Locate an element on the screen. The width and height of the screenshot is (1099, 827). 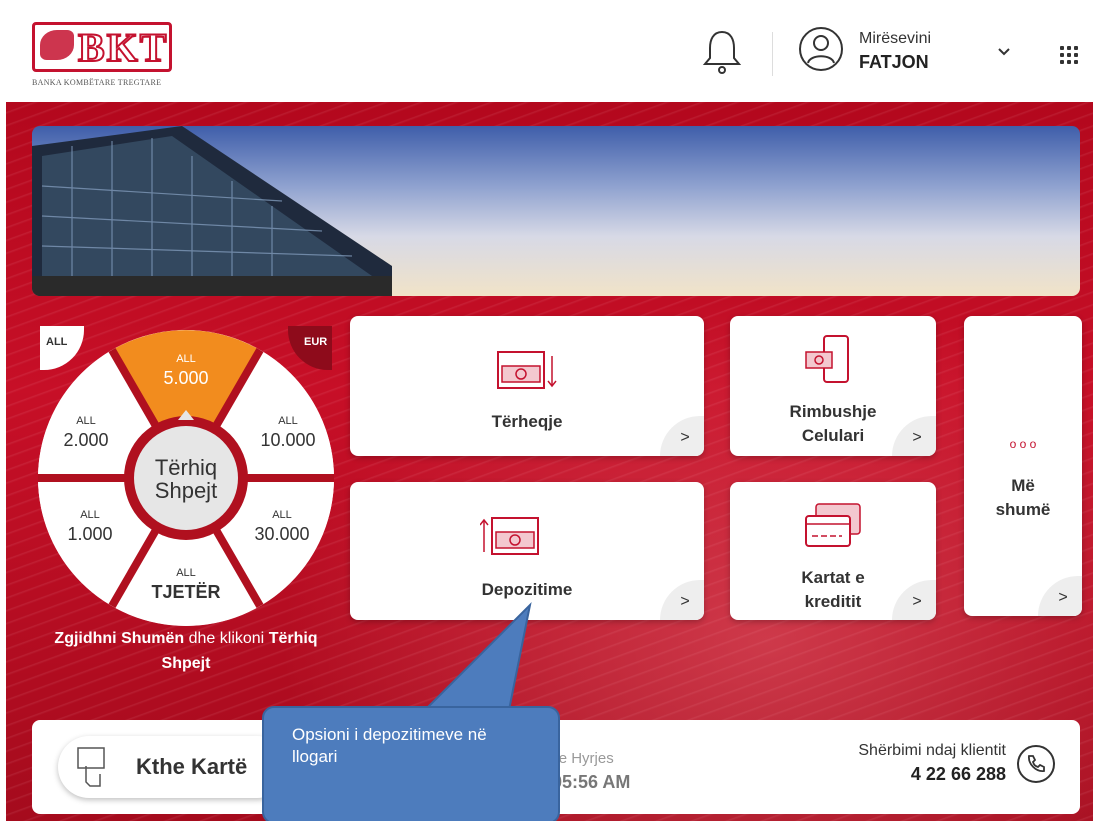
username: FATJON is located at coordinates (894, 62).